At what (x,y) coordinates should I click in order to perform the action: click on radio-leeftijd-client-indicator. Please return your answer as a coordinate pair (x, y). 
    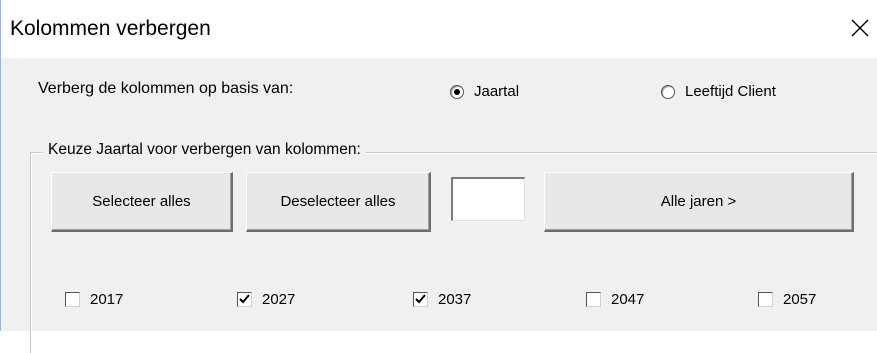
    Looking at the image, I should click on (668, 91).